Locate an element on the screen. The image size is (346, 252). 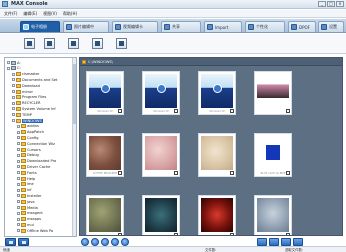
tree-item: C: is located at coordinates (14, 68).